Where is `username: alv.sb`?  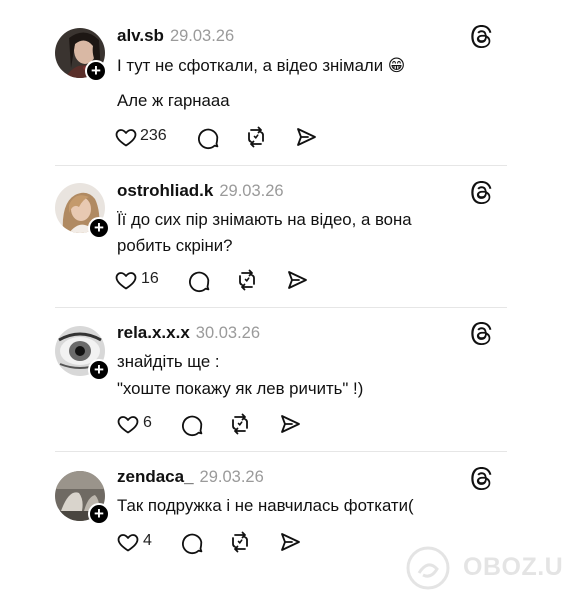 username: alv.sb is located at coordinates (140, 35).